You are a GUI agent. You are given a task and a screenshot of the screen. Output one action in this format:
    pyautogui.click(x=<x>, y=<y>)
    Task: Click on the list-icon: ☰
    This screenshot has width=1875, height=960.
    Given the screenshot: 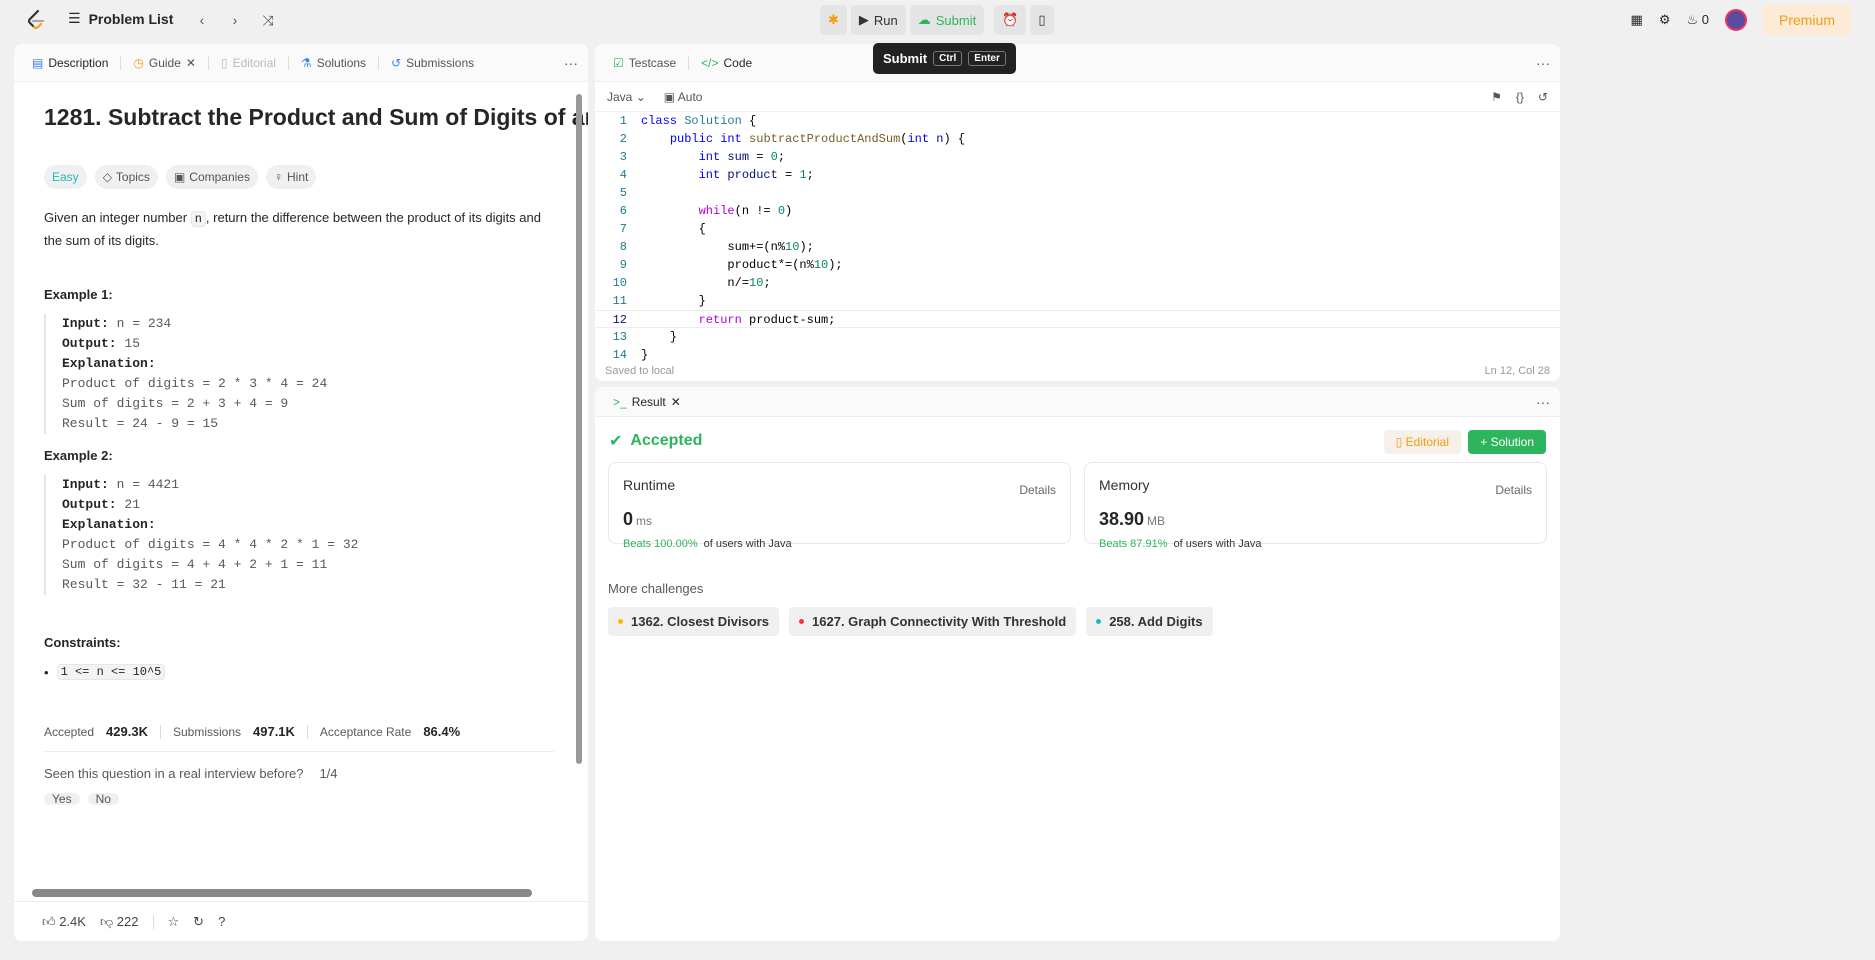 What is the action you would take?
    pyautogui.click(x=74, y=18)
    